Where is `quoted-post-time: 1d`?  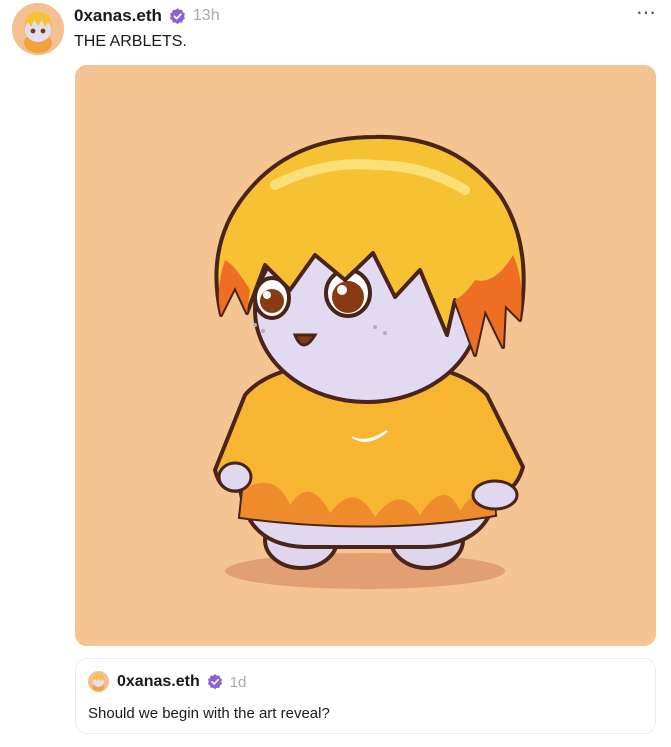
quoted-post-time: 1d is located at coordinates (238, 682).